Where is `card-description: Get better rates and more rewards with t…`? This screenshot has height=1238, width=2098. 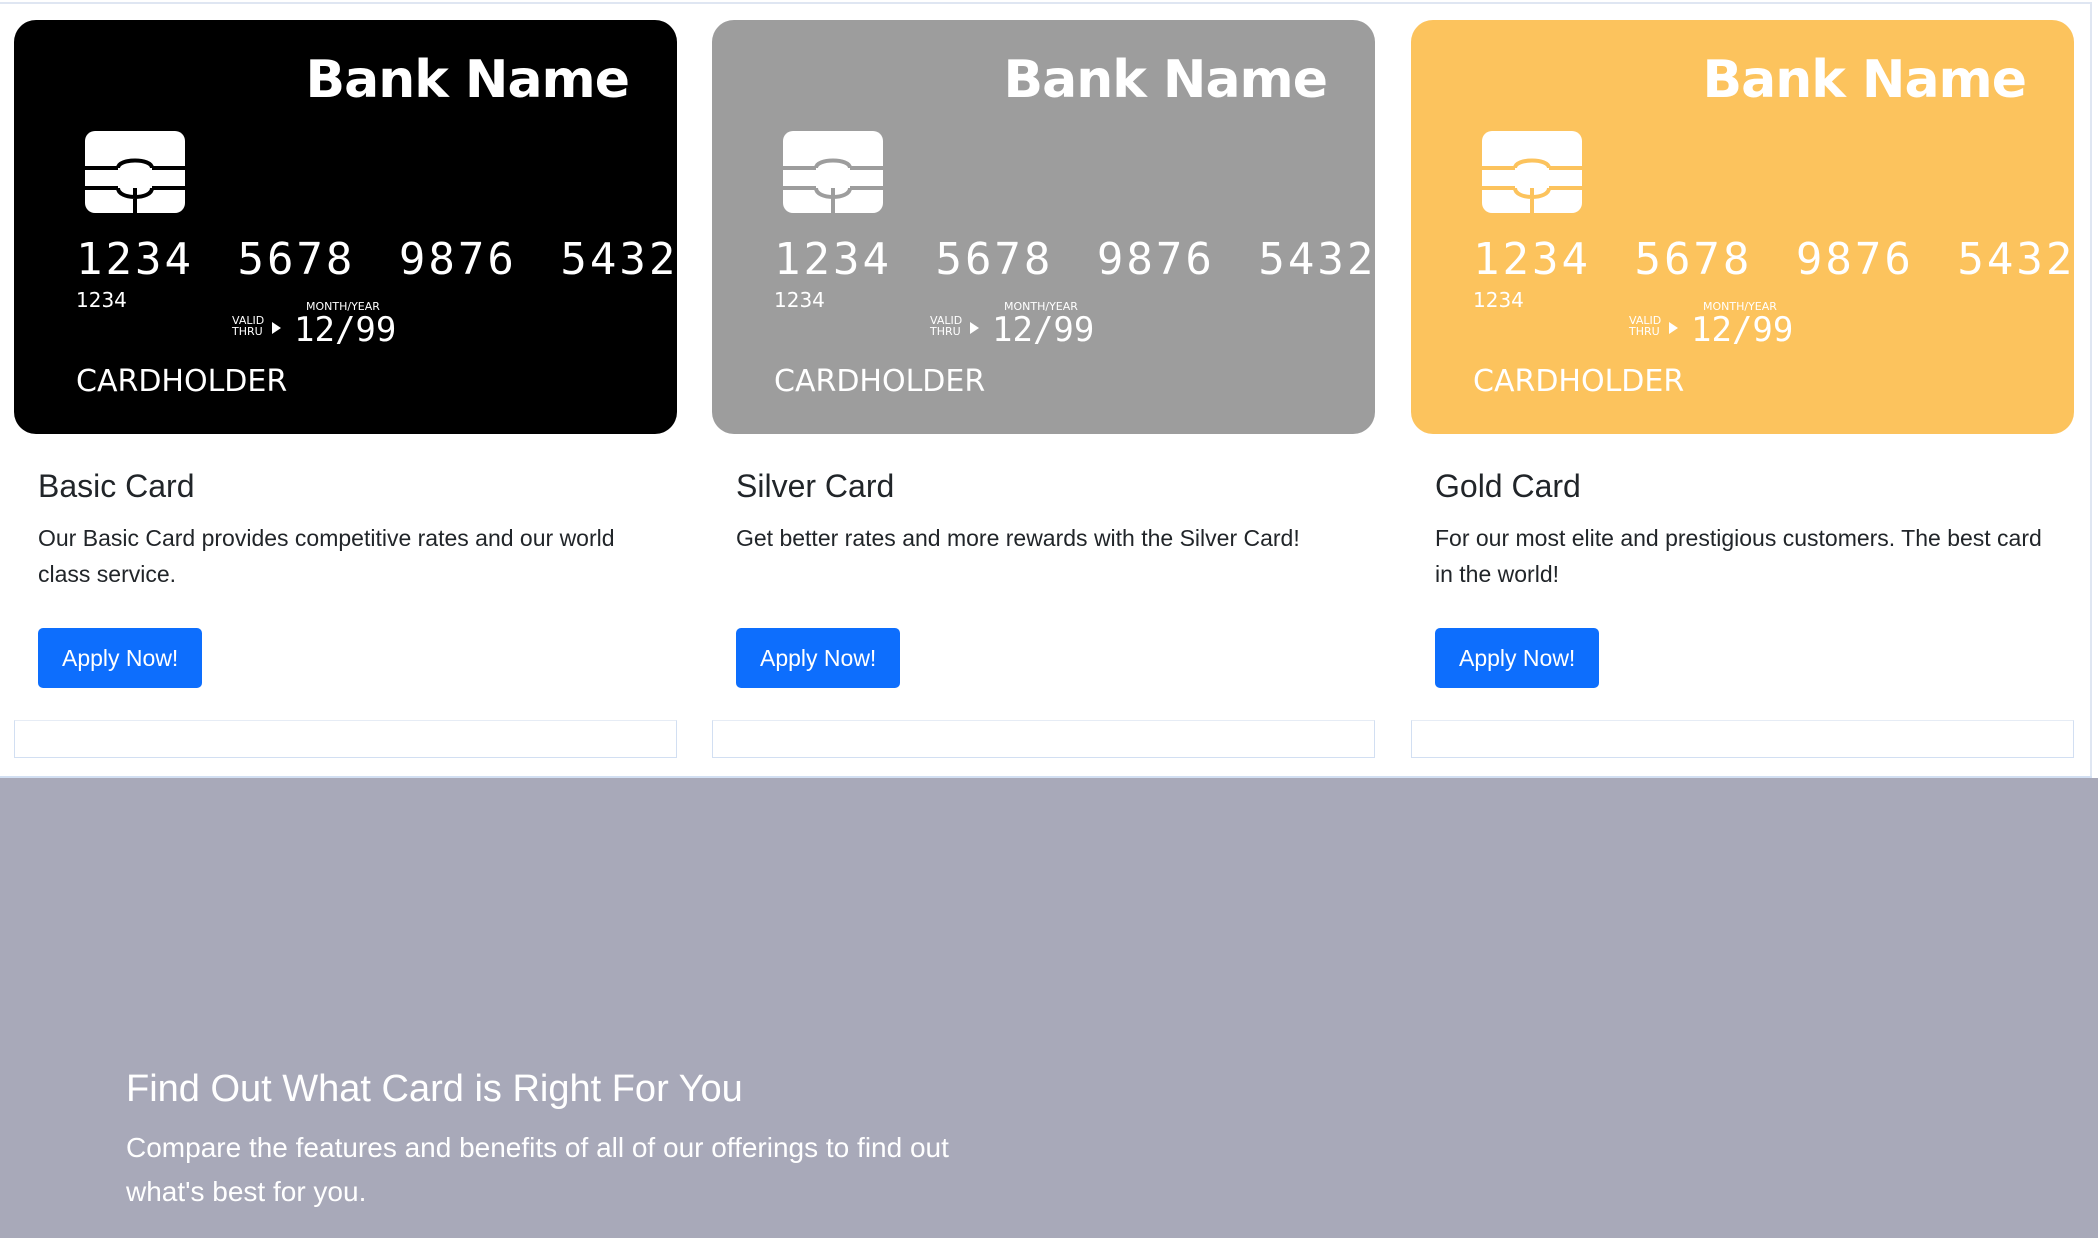 card-description: Get better rates and more rewards with t… is located at coordinates (1018, 538).